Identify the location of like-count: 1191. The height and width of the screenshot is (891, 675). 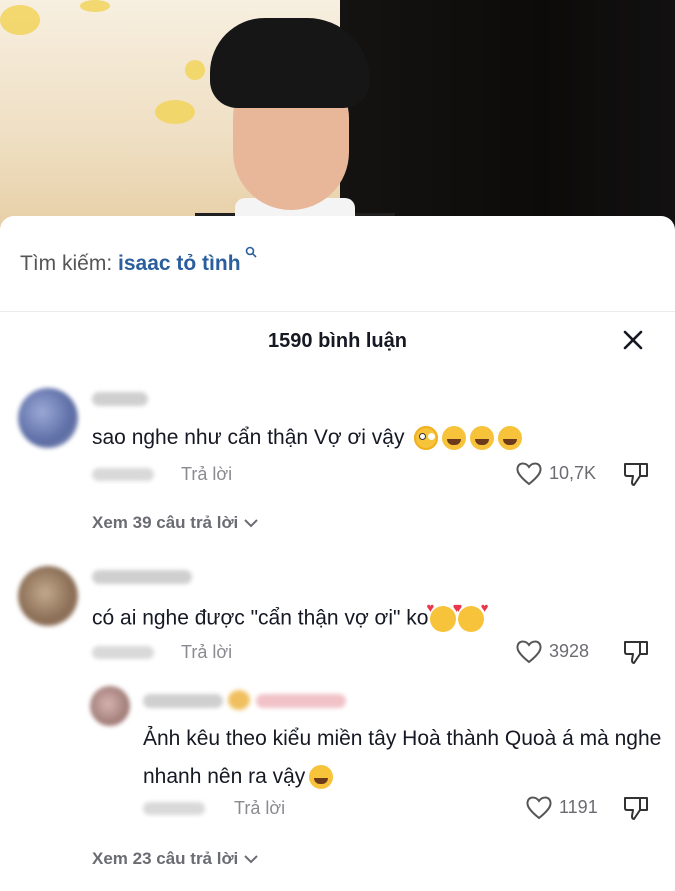
(578, 806).